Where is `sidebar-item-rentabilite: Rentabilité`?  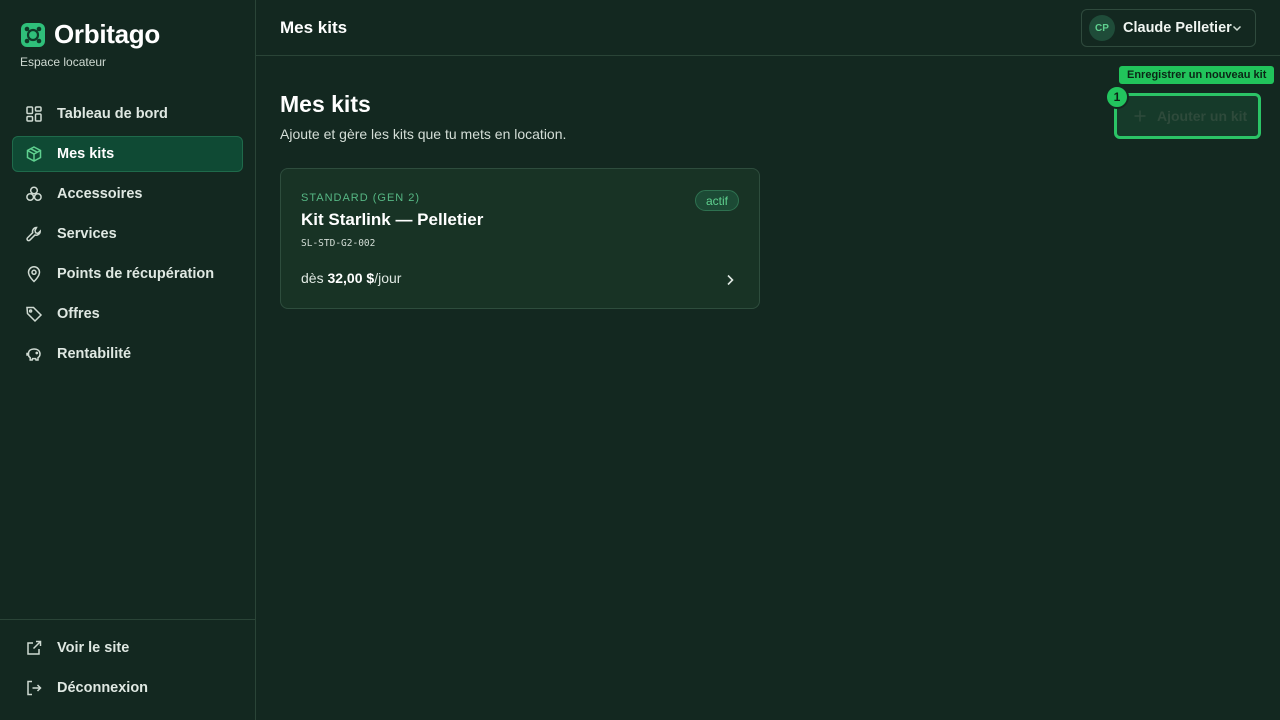 sidebar-item-rentabilite: Rentabilité is located at coordinates (127, 354).